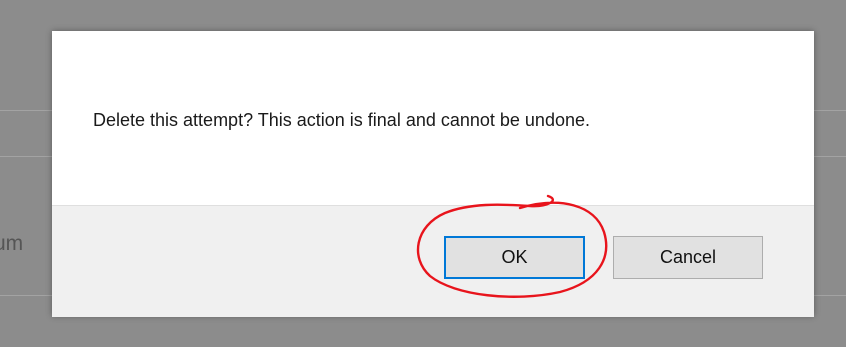 The image size is (846, 347). I want to click on background-partial-text: um, so click(12, 243).